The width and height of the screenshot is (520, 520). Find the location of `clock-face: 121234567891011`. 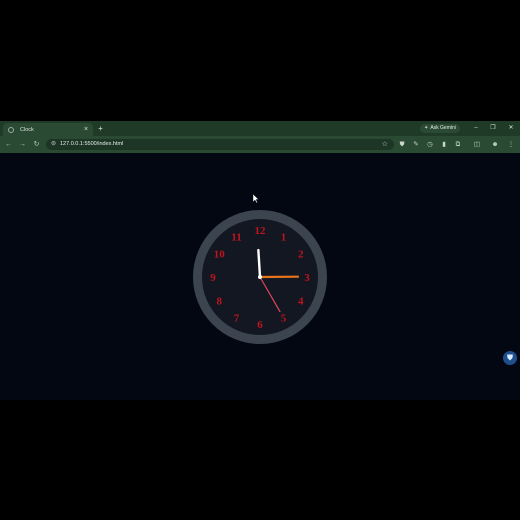

clock-face: 121234567891011 is located at coordinates (260, 277).